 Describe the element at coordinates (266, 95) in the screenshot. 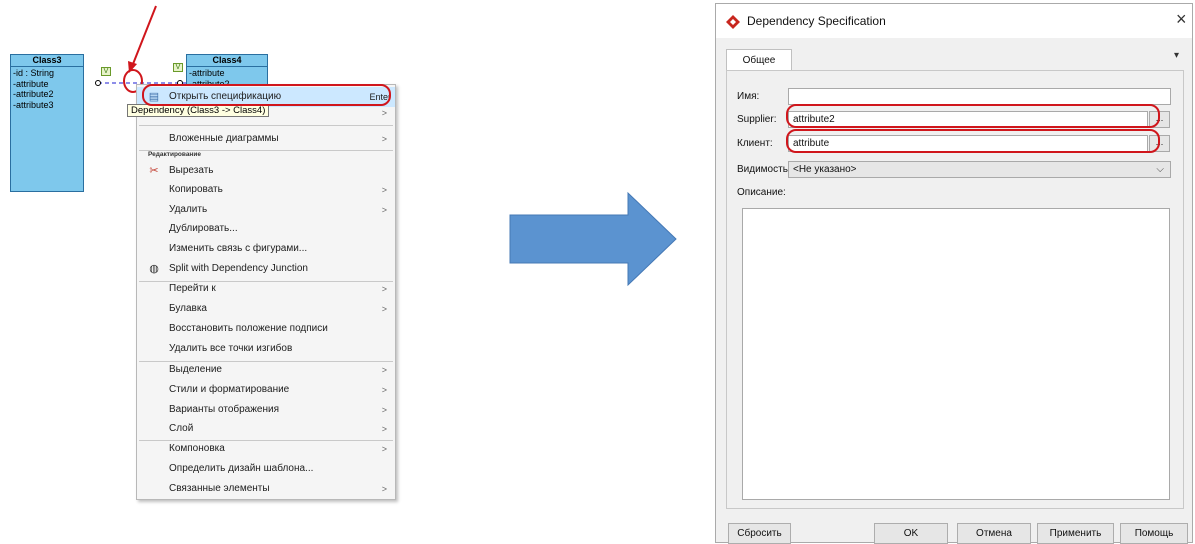

I see `highlight-open-spec` at that location.